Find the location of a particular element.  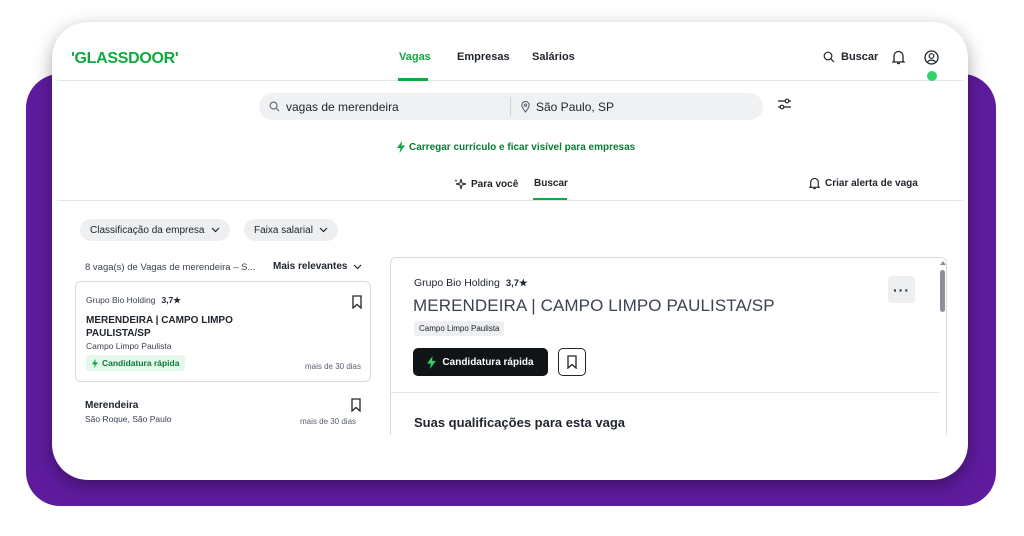

job-location: Campo Limpo Paulista is located at coordinates (129, 346).